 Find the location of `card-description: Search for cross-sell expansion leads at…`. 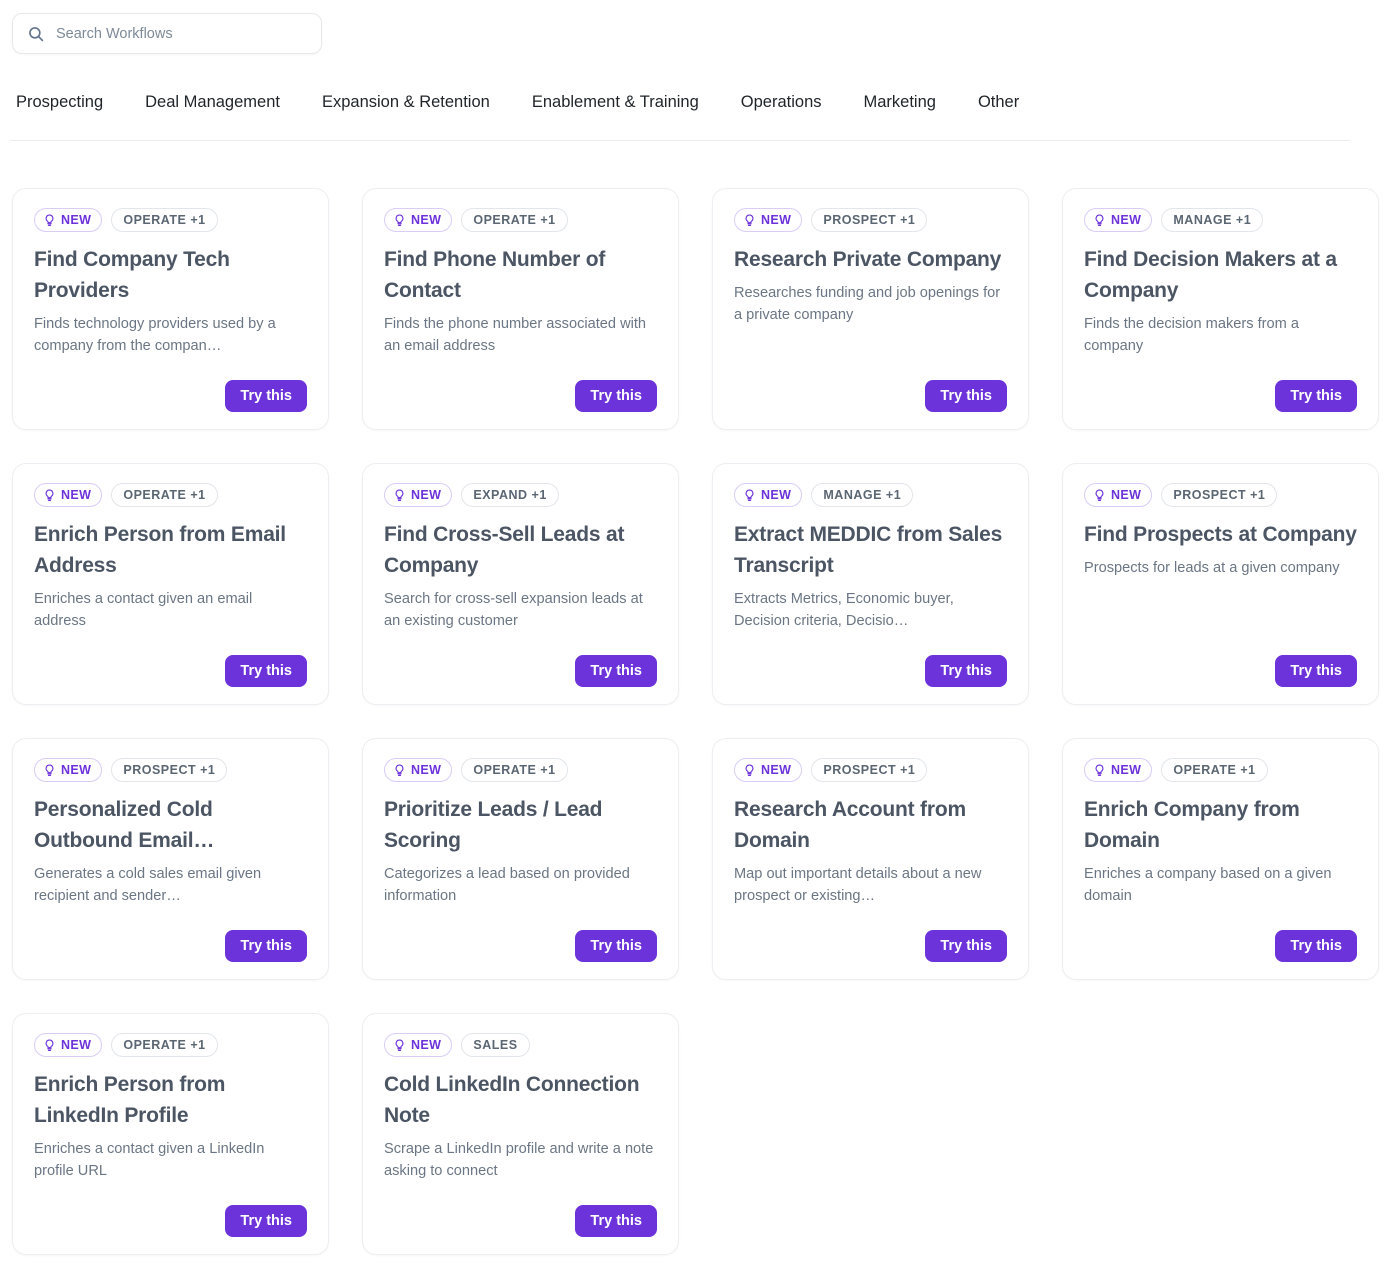

card-description: Search for cross-sell expansion leads at… is located at coordinates (513, 610).